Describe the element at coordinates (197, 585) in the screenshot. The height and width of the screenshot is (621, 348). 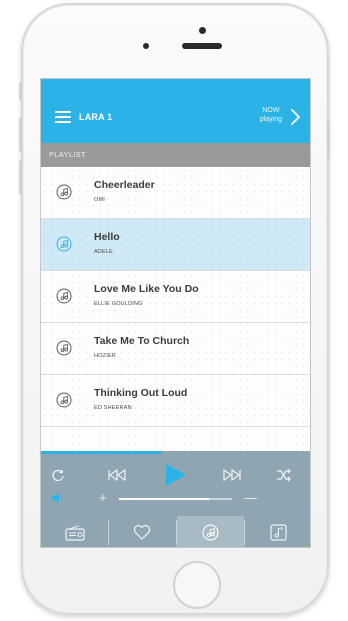
I see `home-button` at that location.